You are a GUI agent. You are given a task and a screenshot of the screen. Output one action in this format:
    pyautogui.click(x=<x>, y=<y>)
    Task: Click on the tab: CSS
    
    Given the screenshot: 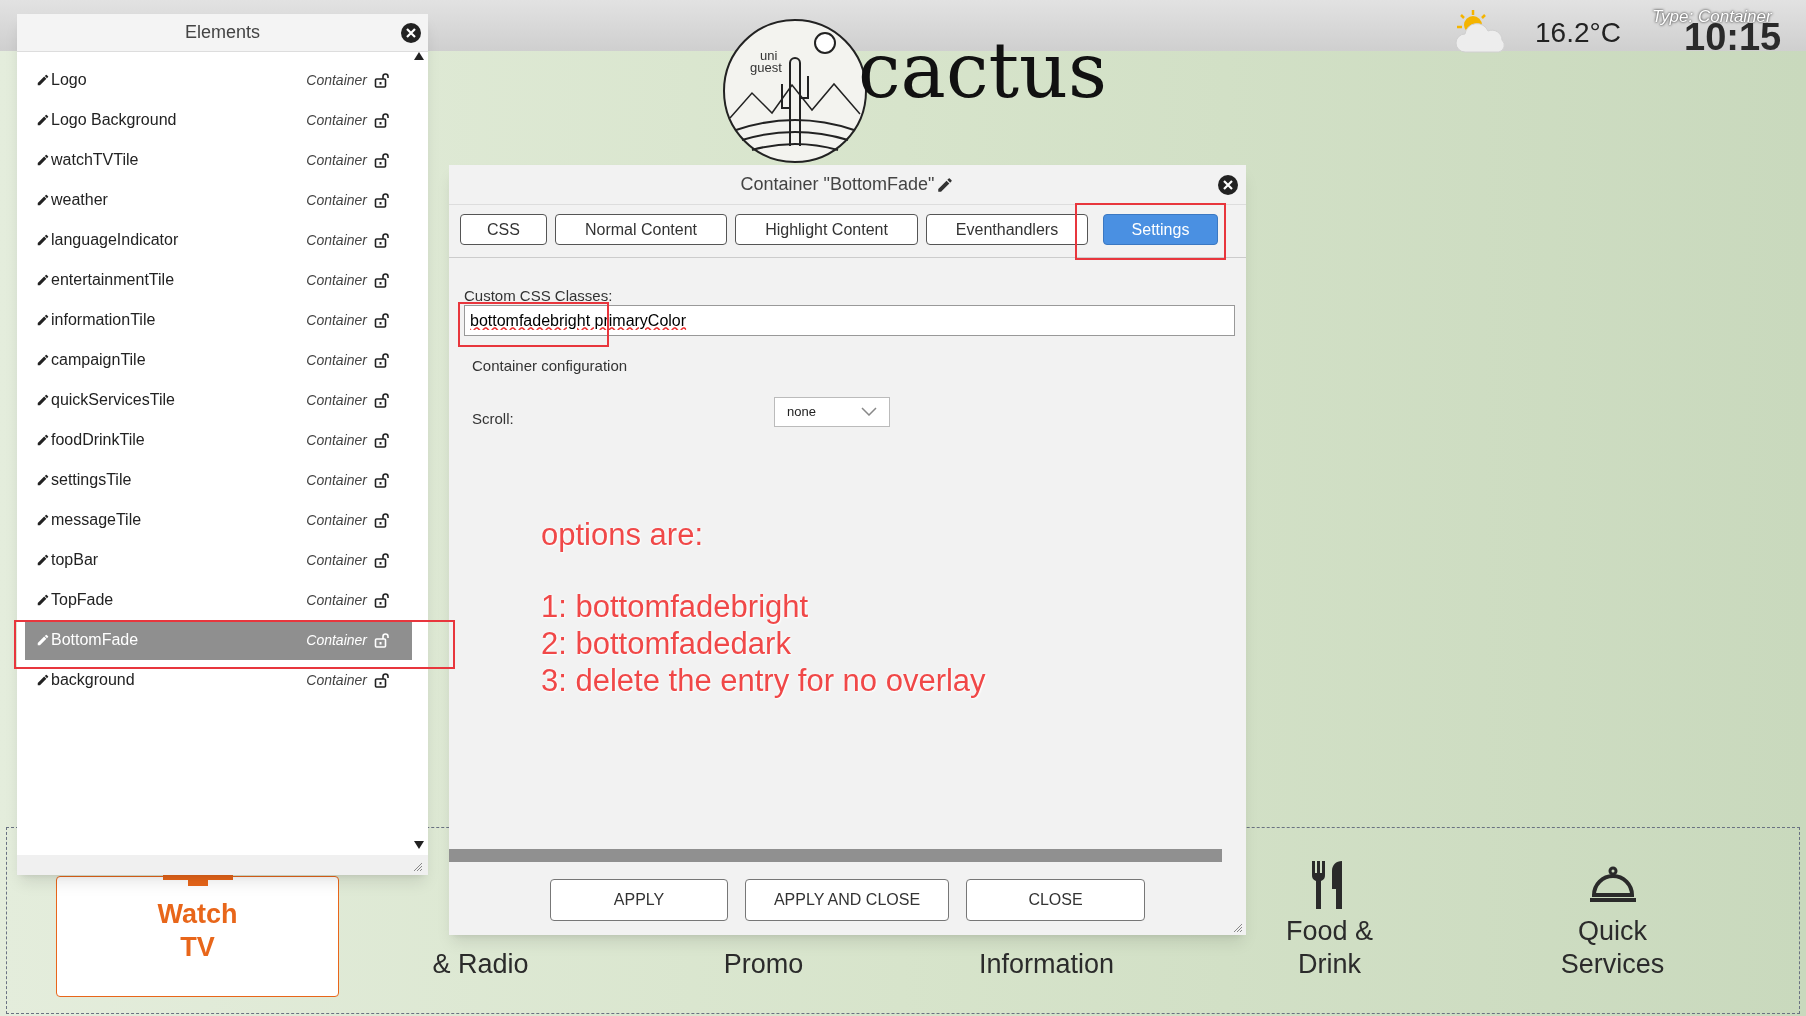 What is the action you would take?
    pyautogui.click(x=503, y=229)
    